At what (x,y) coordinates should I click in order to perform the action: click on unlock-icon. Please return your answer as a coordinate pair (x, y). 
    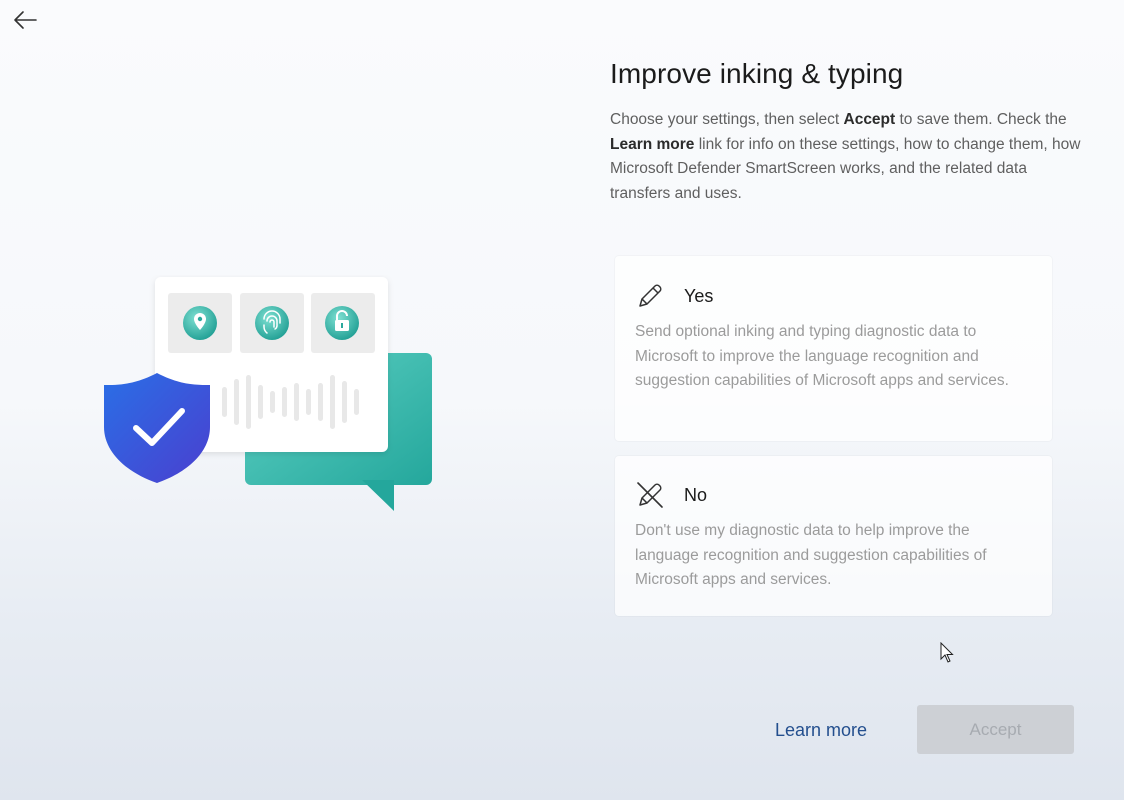
    Looking at the image, I should click on (342, 323).